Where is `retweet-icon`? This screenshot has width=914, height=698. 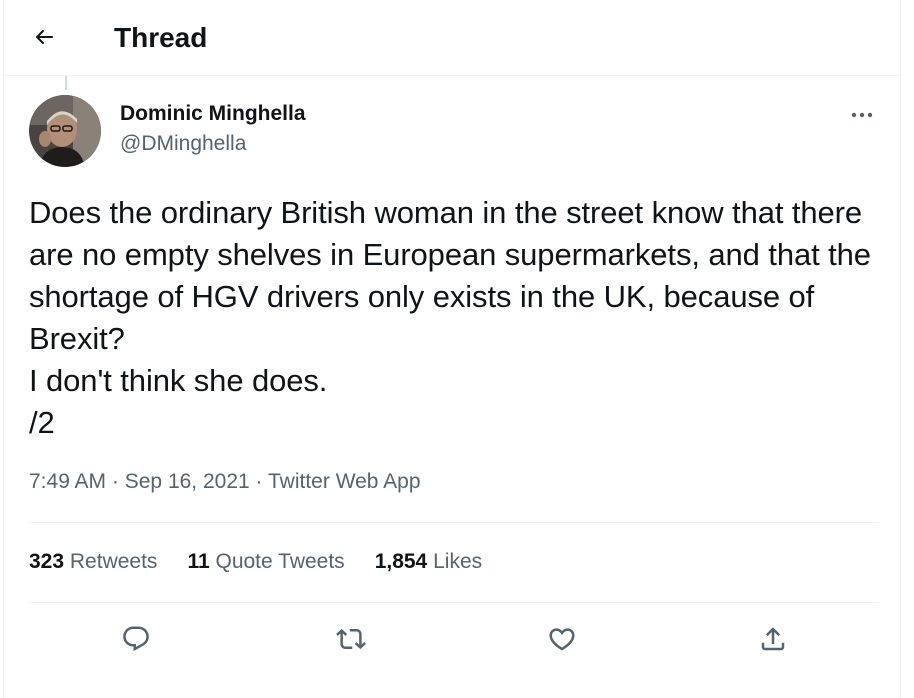 retweet-icon is located at coordinates (351, 639).